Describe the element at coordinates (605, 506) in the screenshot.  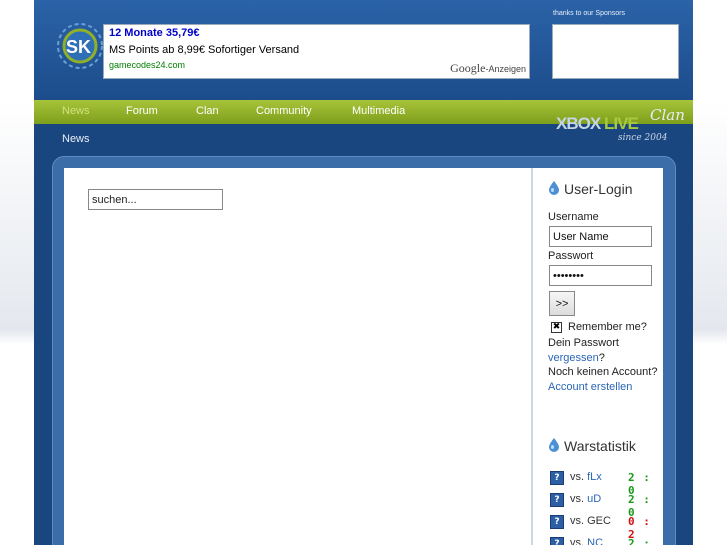
I see `war-row: ? vs. uD 2 : 0` at that location.